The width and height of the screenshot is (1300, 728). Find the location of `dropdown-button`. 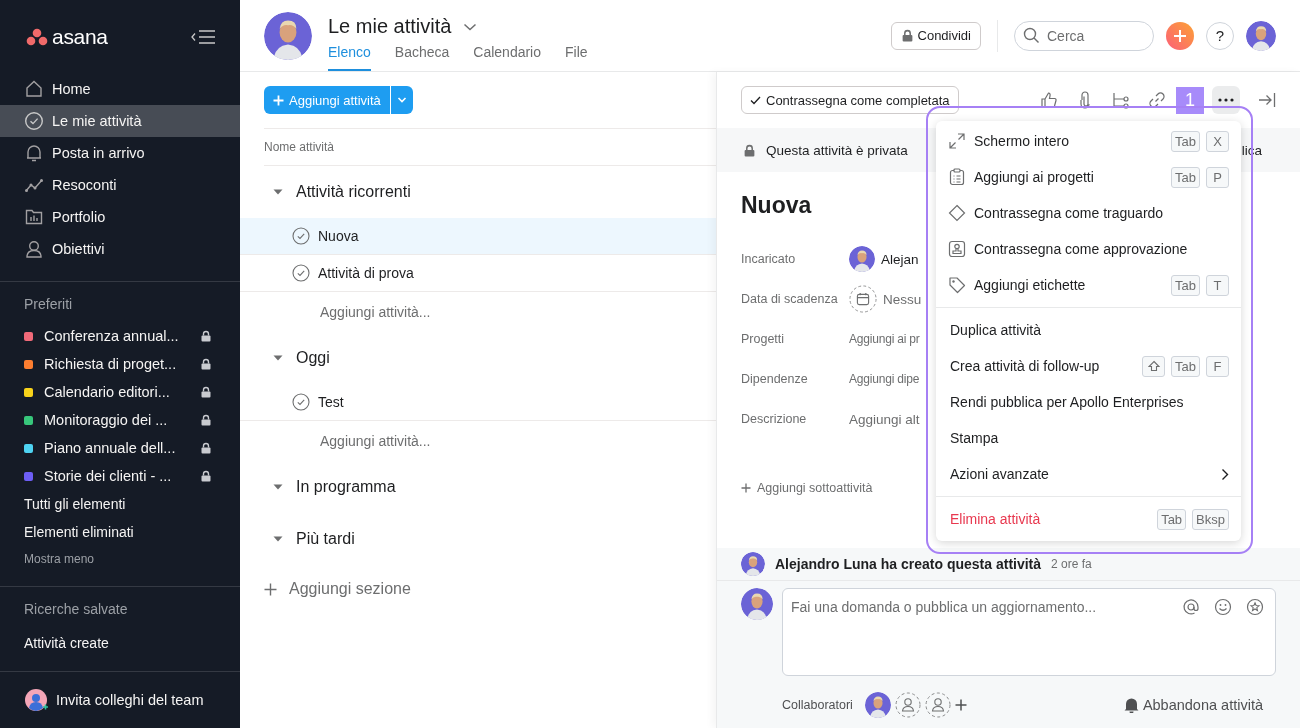

dropdown-button is located at coordinates (401, 100).